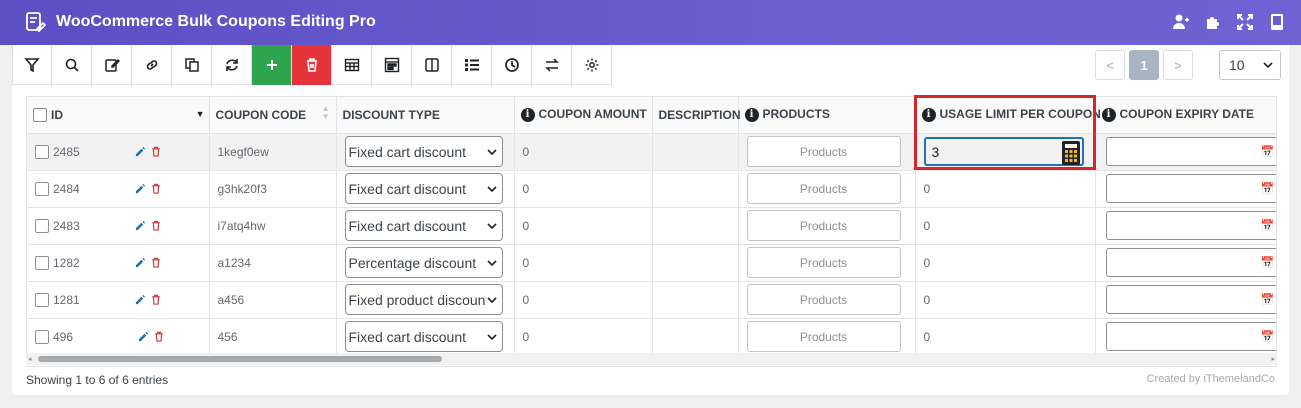 This screenshot has width=1301, height=408. Describe the element at coordinates (240, 359) in the screenshot. I see `scrollbar-thumb` at that location.